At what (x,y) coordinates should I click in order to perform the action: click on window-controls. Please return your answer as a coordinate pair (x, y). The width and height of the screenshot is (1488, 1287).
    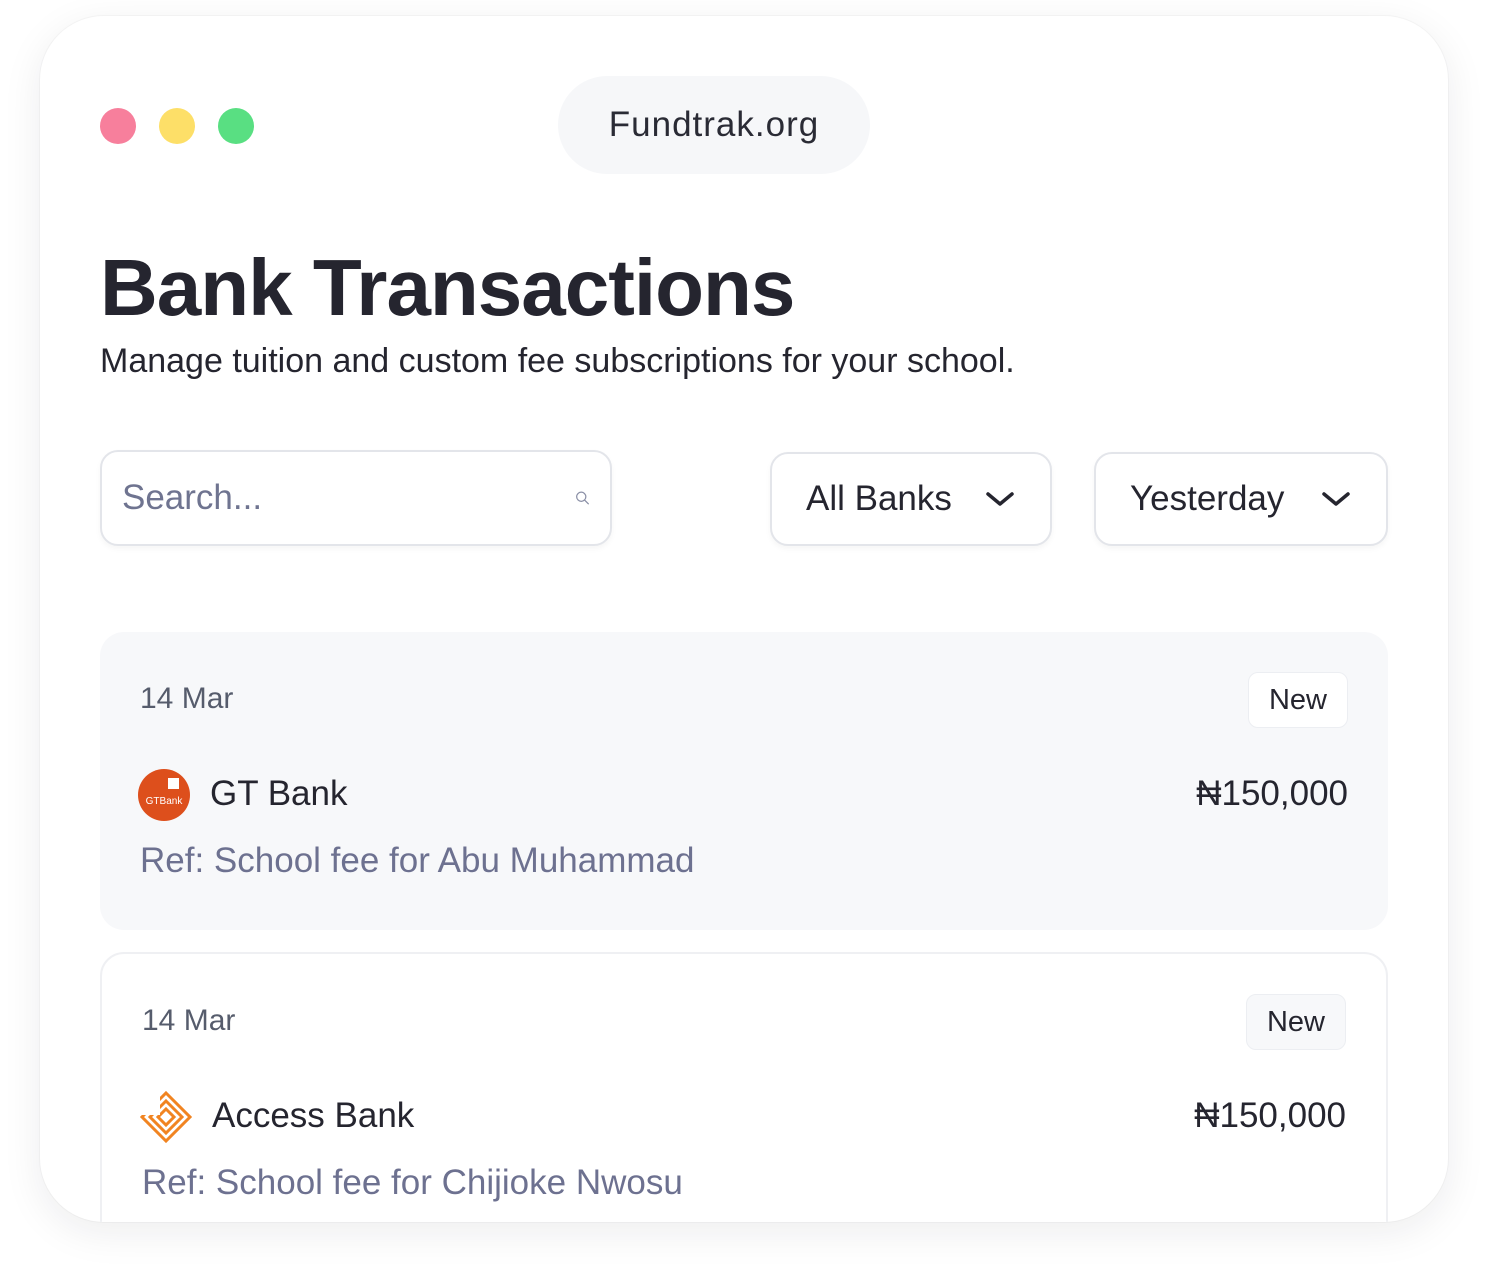
    Looking at the image, I should click on (177, 126).